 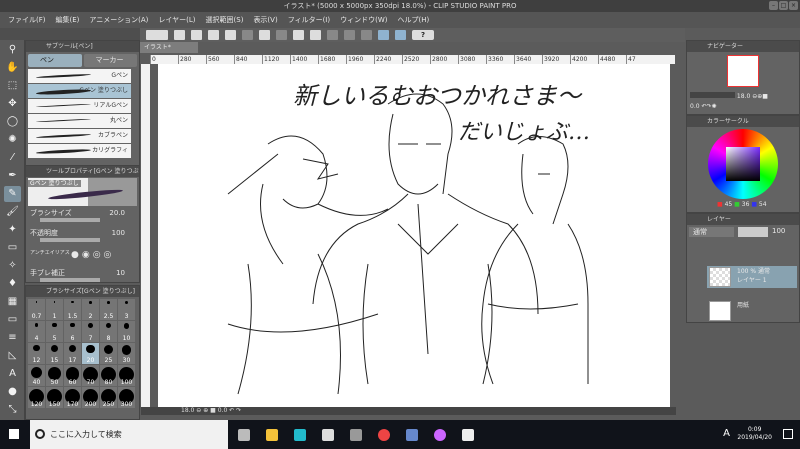 What do you see at coordinates (79, 151) in the screenshot?
I see `brush-calligraphy: カリグラフィ` at bounding box center [79, 151].